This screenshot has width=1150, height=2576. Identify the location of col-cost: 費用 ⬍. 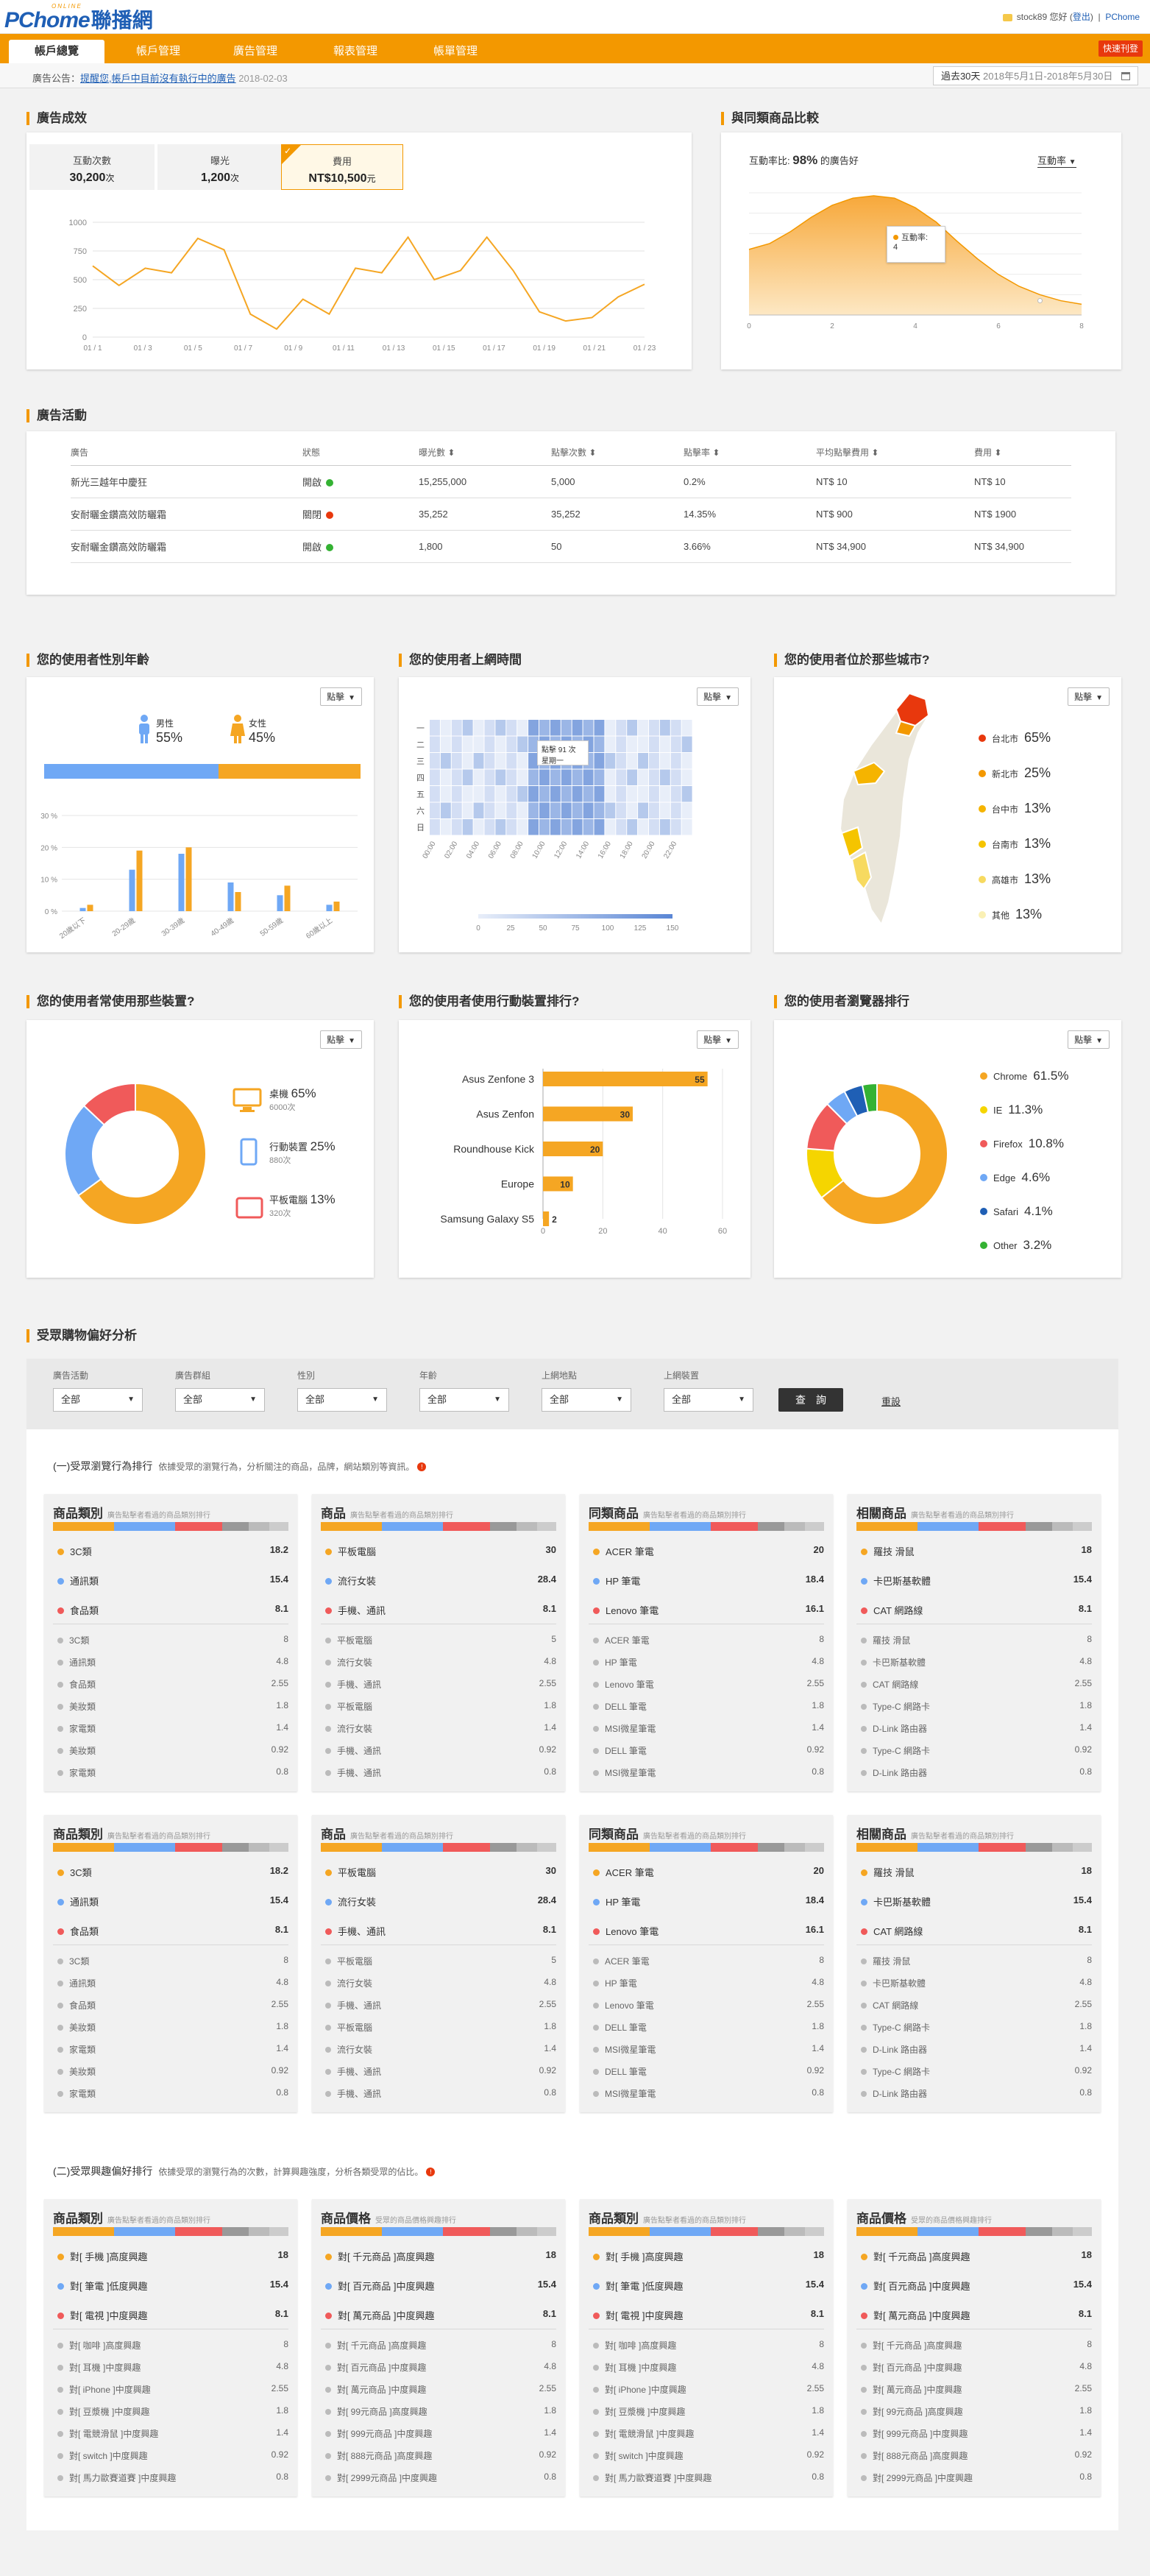
(1023, 453).